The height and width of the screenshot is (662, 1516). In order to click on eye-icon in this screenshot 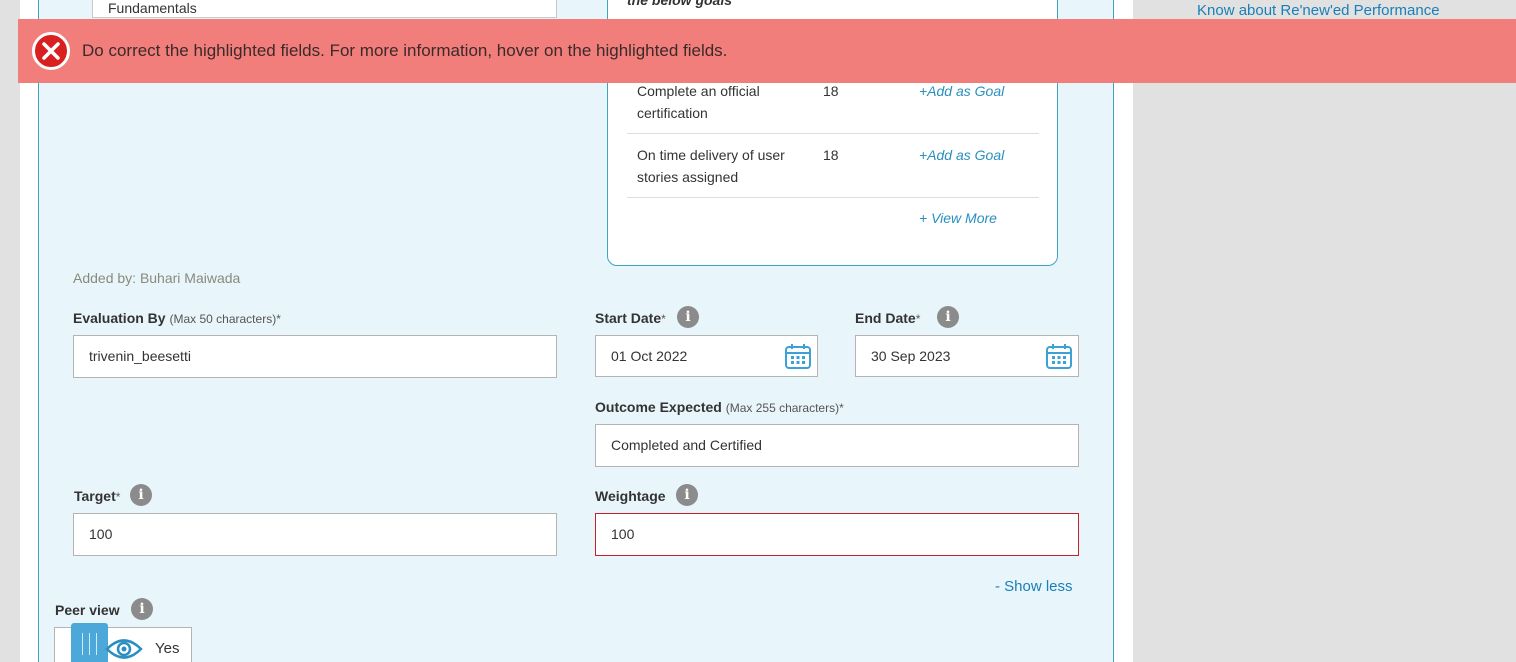, I will do `click(124, 649)`.